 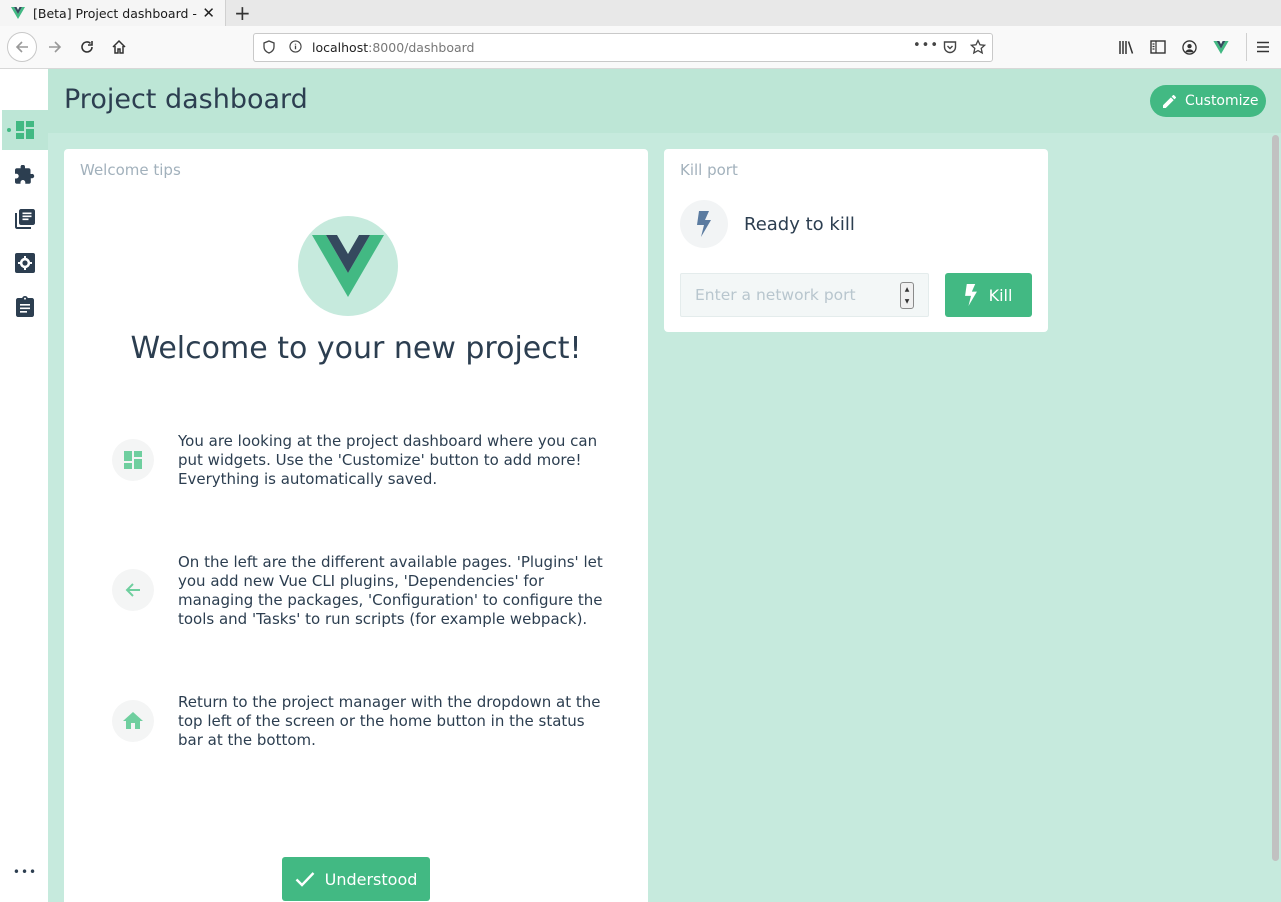 I want to click on pencil-icon, so click(x=1169, y=101).